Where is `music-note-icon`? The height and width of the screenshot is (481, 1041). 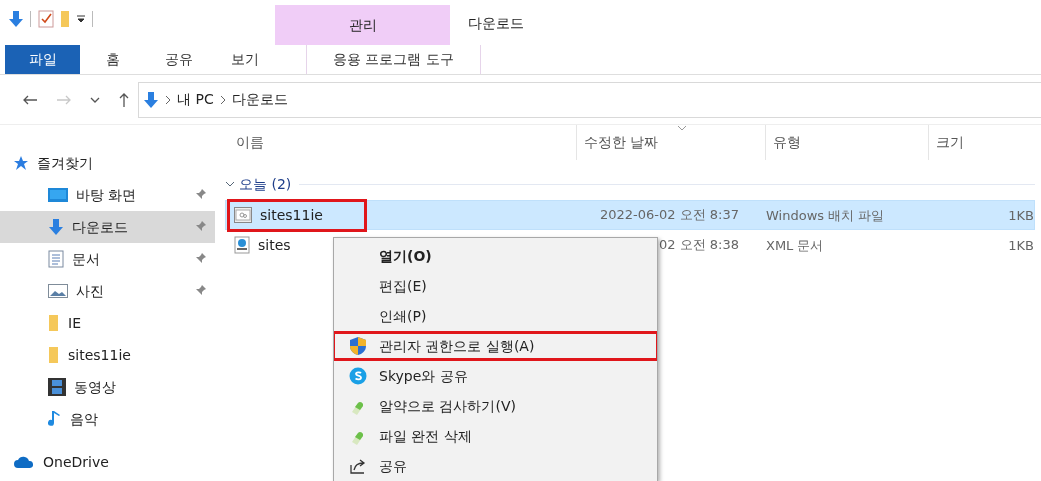
music-note-icon is located at coordinates (55, 419).